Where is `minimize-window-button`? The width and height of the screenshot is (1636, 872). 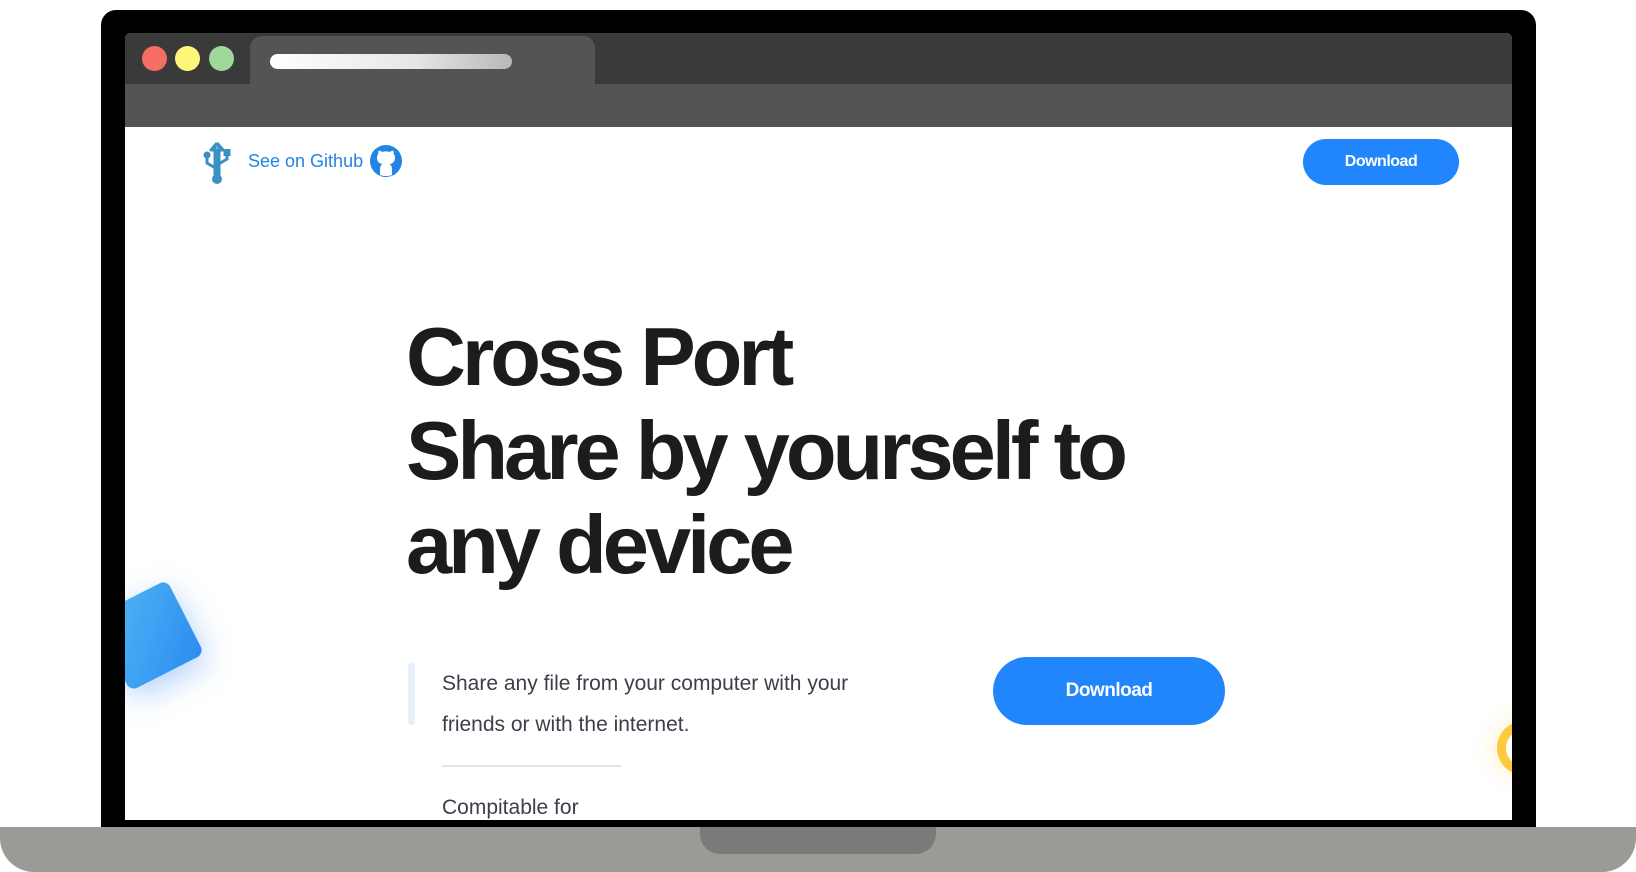 minimize-window-button is located at coordinates (187, 58).